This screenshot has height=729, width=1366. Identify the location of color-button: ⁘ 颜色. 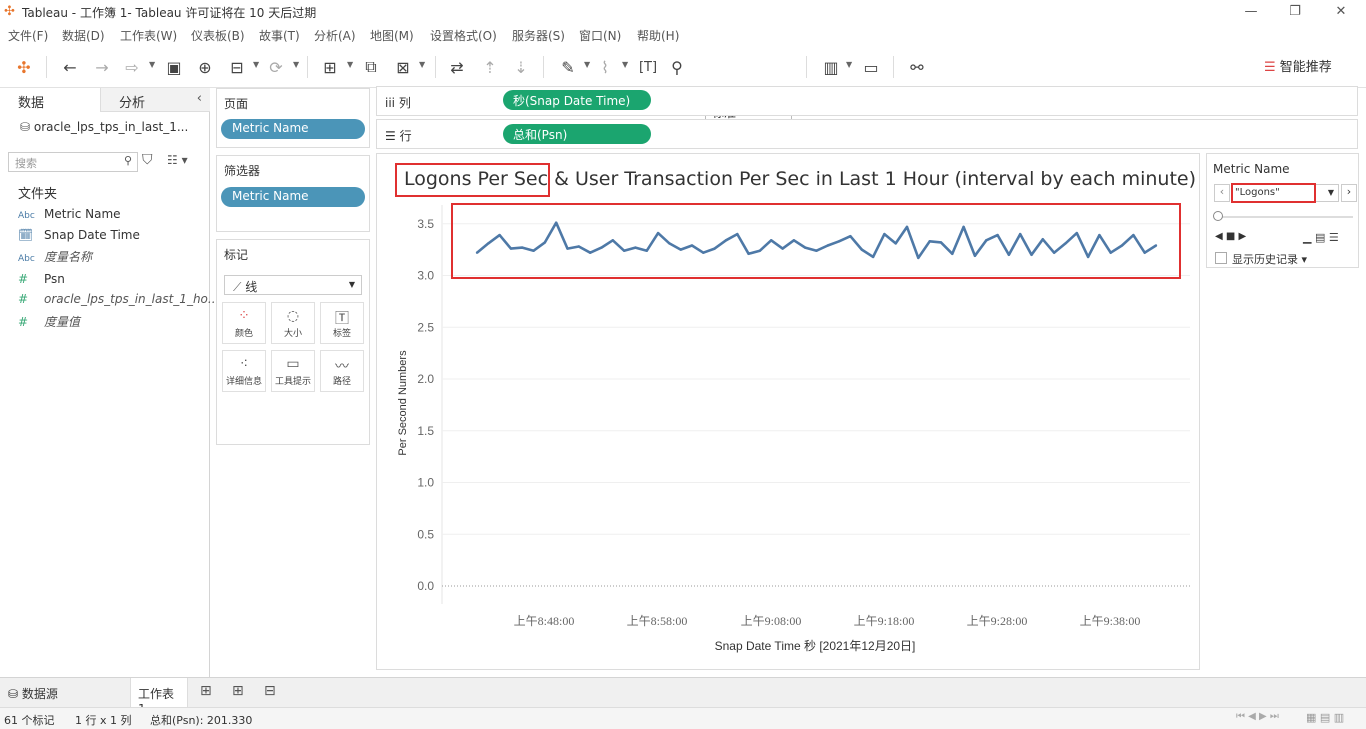
(244, 323).